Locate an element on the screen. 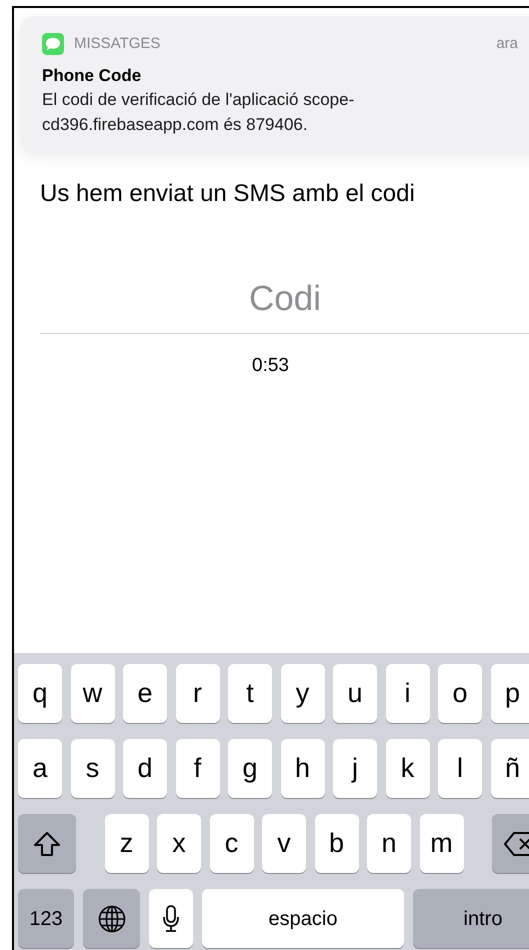  letter-key: h is located at coordinates (302, 768).